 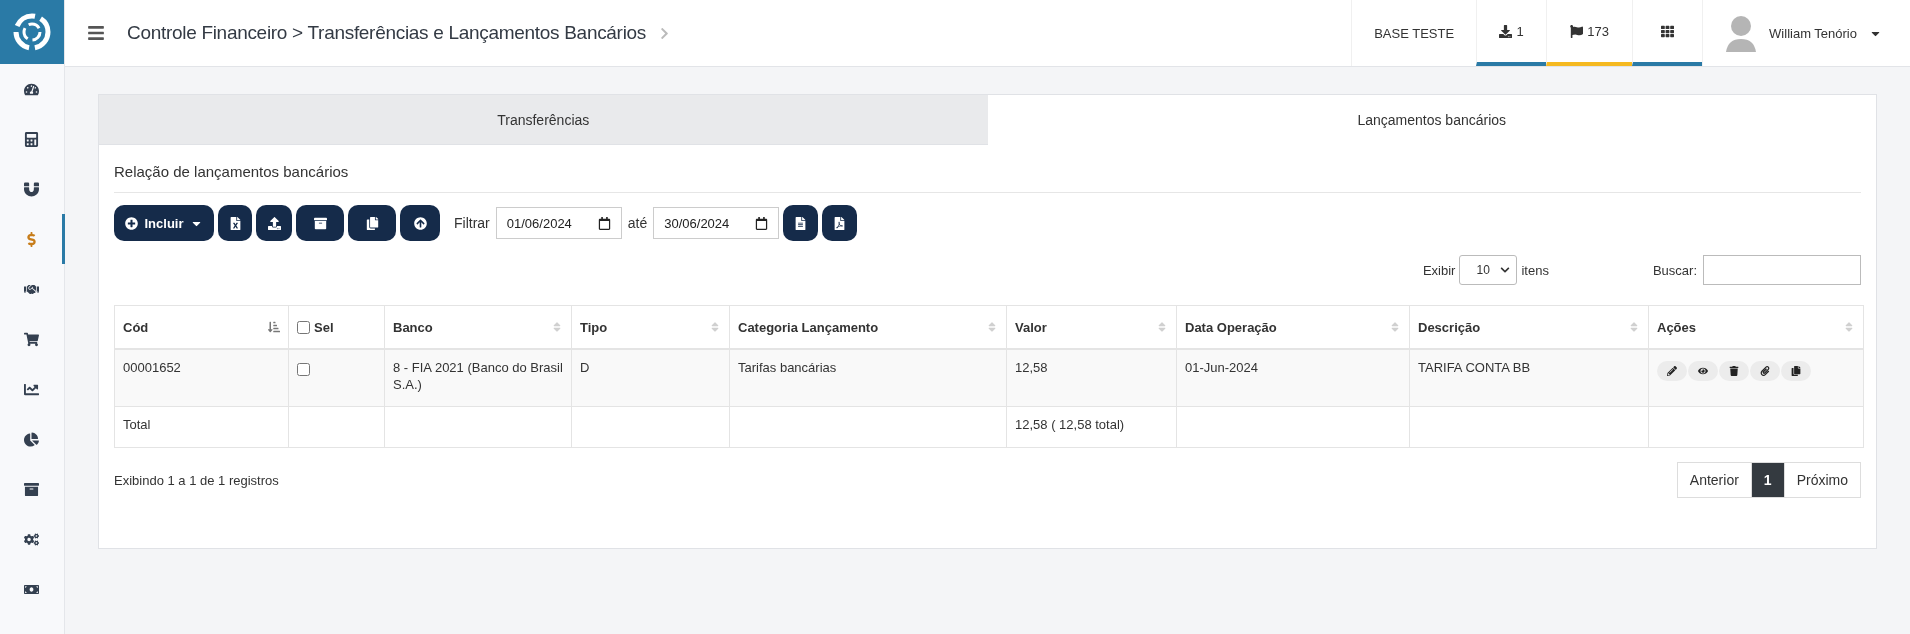 What do you see at coordinates (196, 480) in the screenshot?
I see `records-info: Exibindo 1 a 1 de 1 registros` at bounding box center [196, 480].